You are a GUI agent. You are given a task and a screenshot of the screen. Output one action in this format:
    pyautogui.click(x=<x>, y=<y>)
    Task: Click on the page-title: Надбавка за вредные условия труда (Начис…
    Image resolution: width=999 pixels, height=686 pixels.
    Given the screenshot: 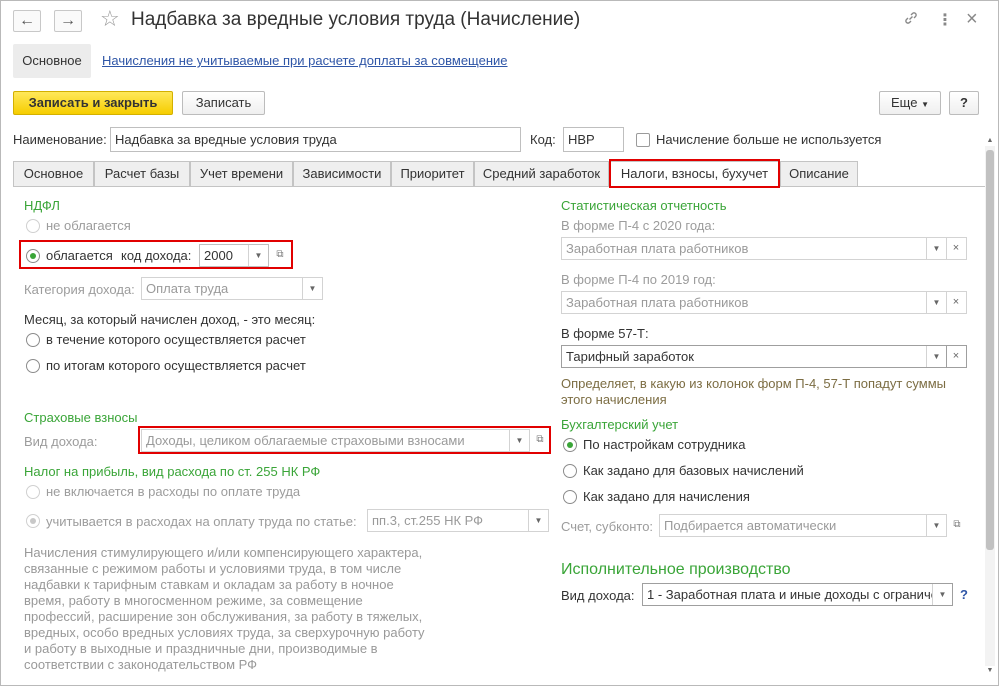 What is the action you would take?
    pyautogui.click(x=356, y=19)
    